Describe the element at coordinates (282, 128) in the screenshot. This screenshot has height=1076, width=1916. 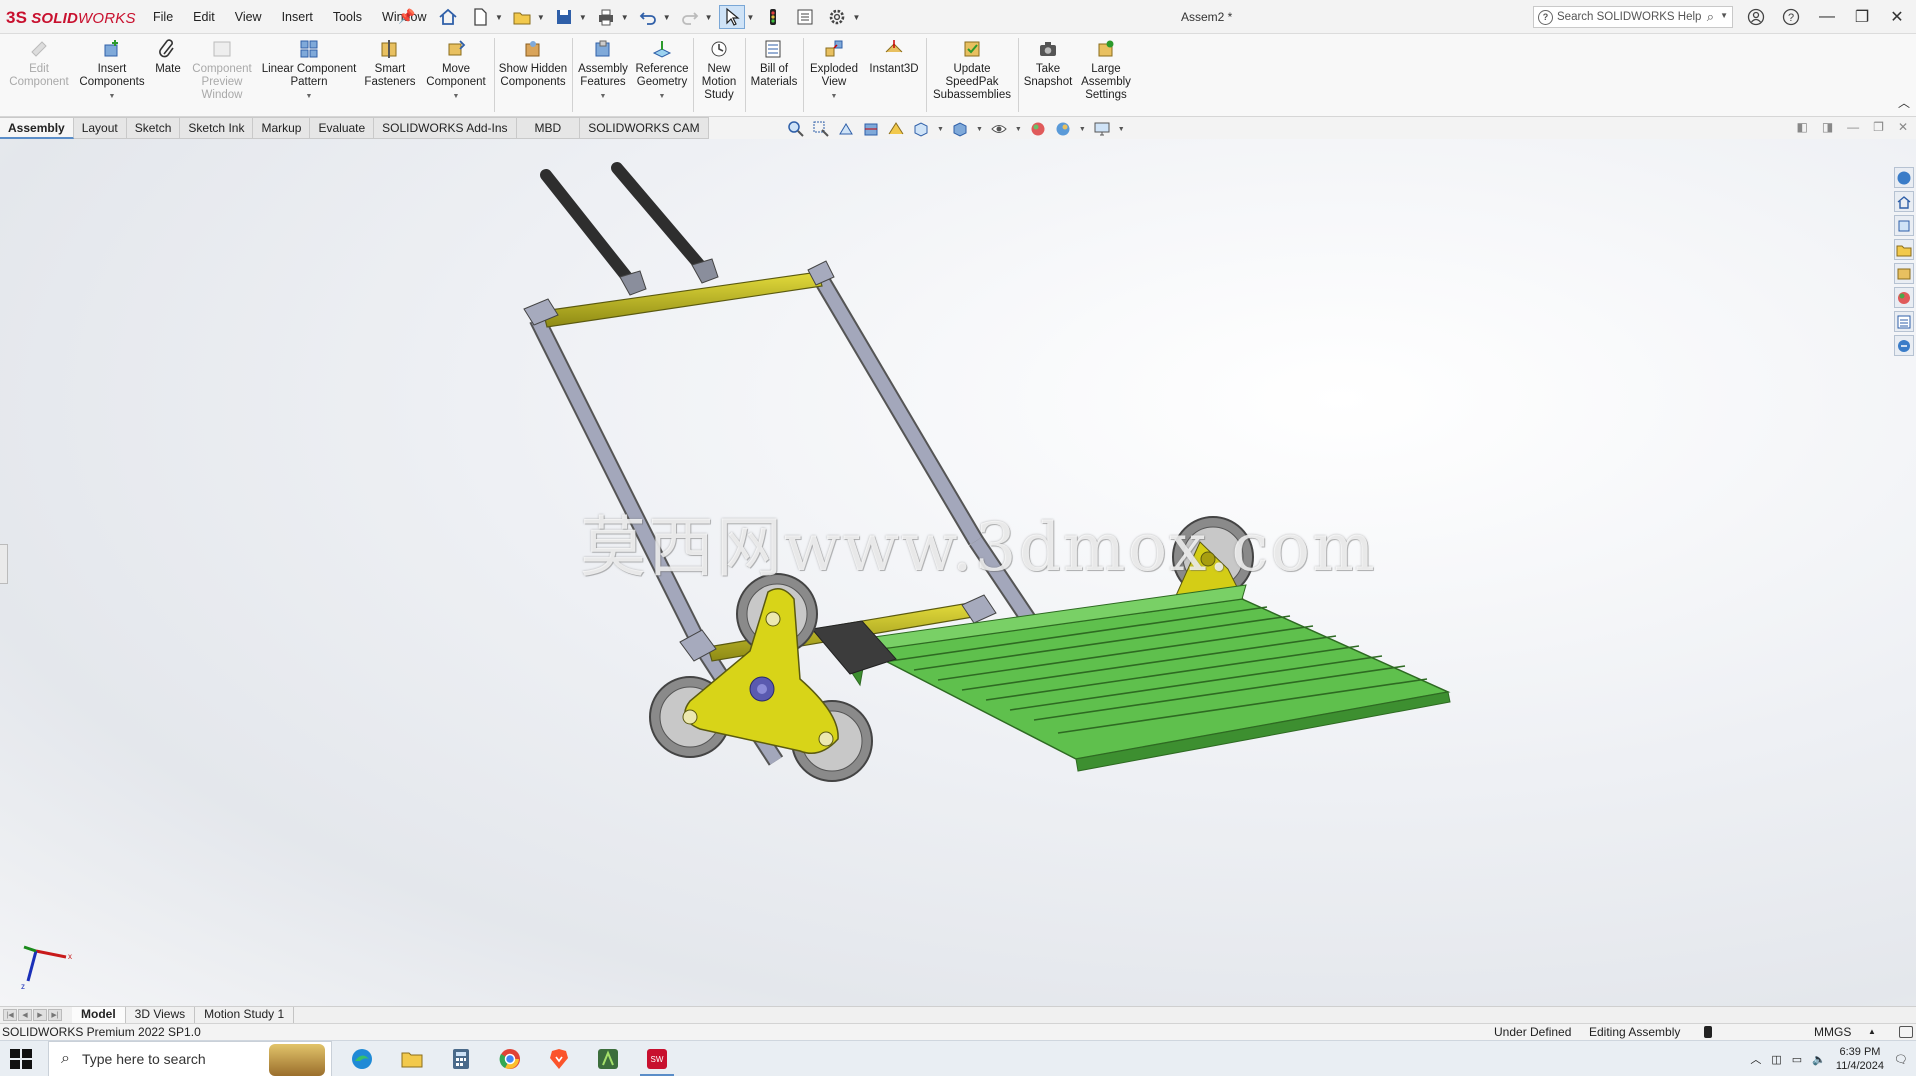
I see `tab-markup: Markup` at that location.